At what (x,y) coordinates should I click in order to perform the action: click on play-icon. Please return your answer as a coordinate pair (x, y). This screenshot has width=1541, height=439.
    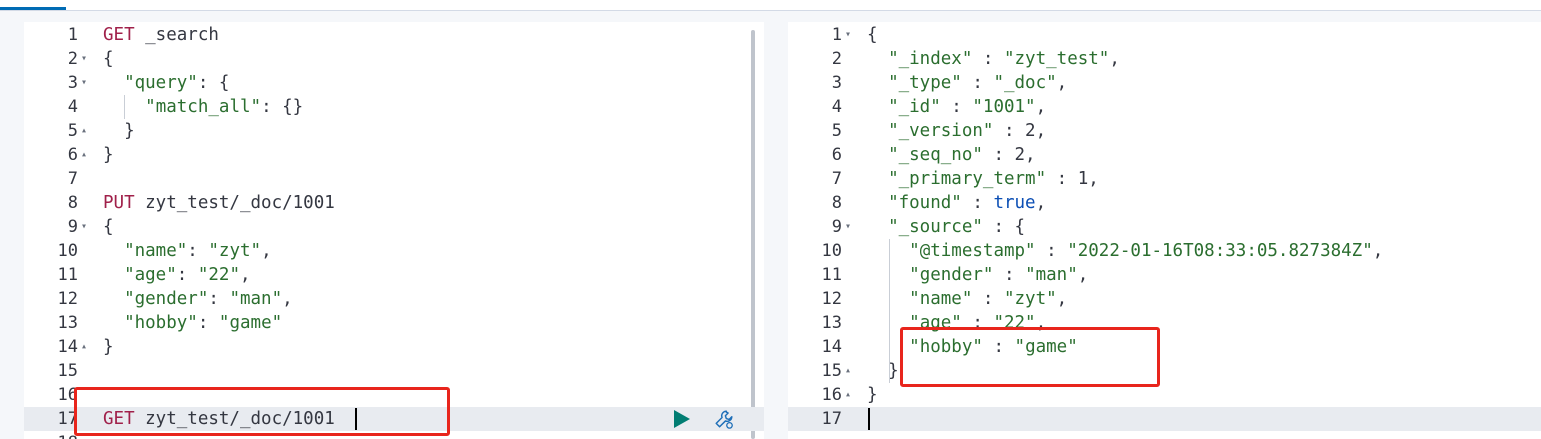
    Looking at the image, I should click on (682, 419).